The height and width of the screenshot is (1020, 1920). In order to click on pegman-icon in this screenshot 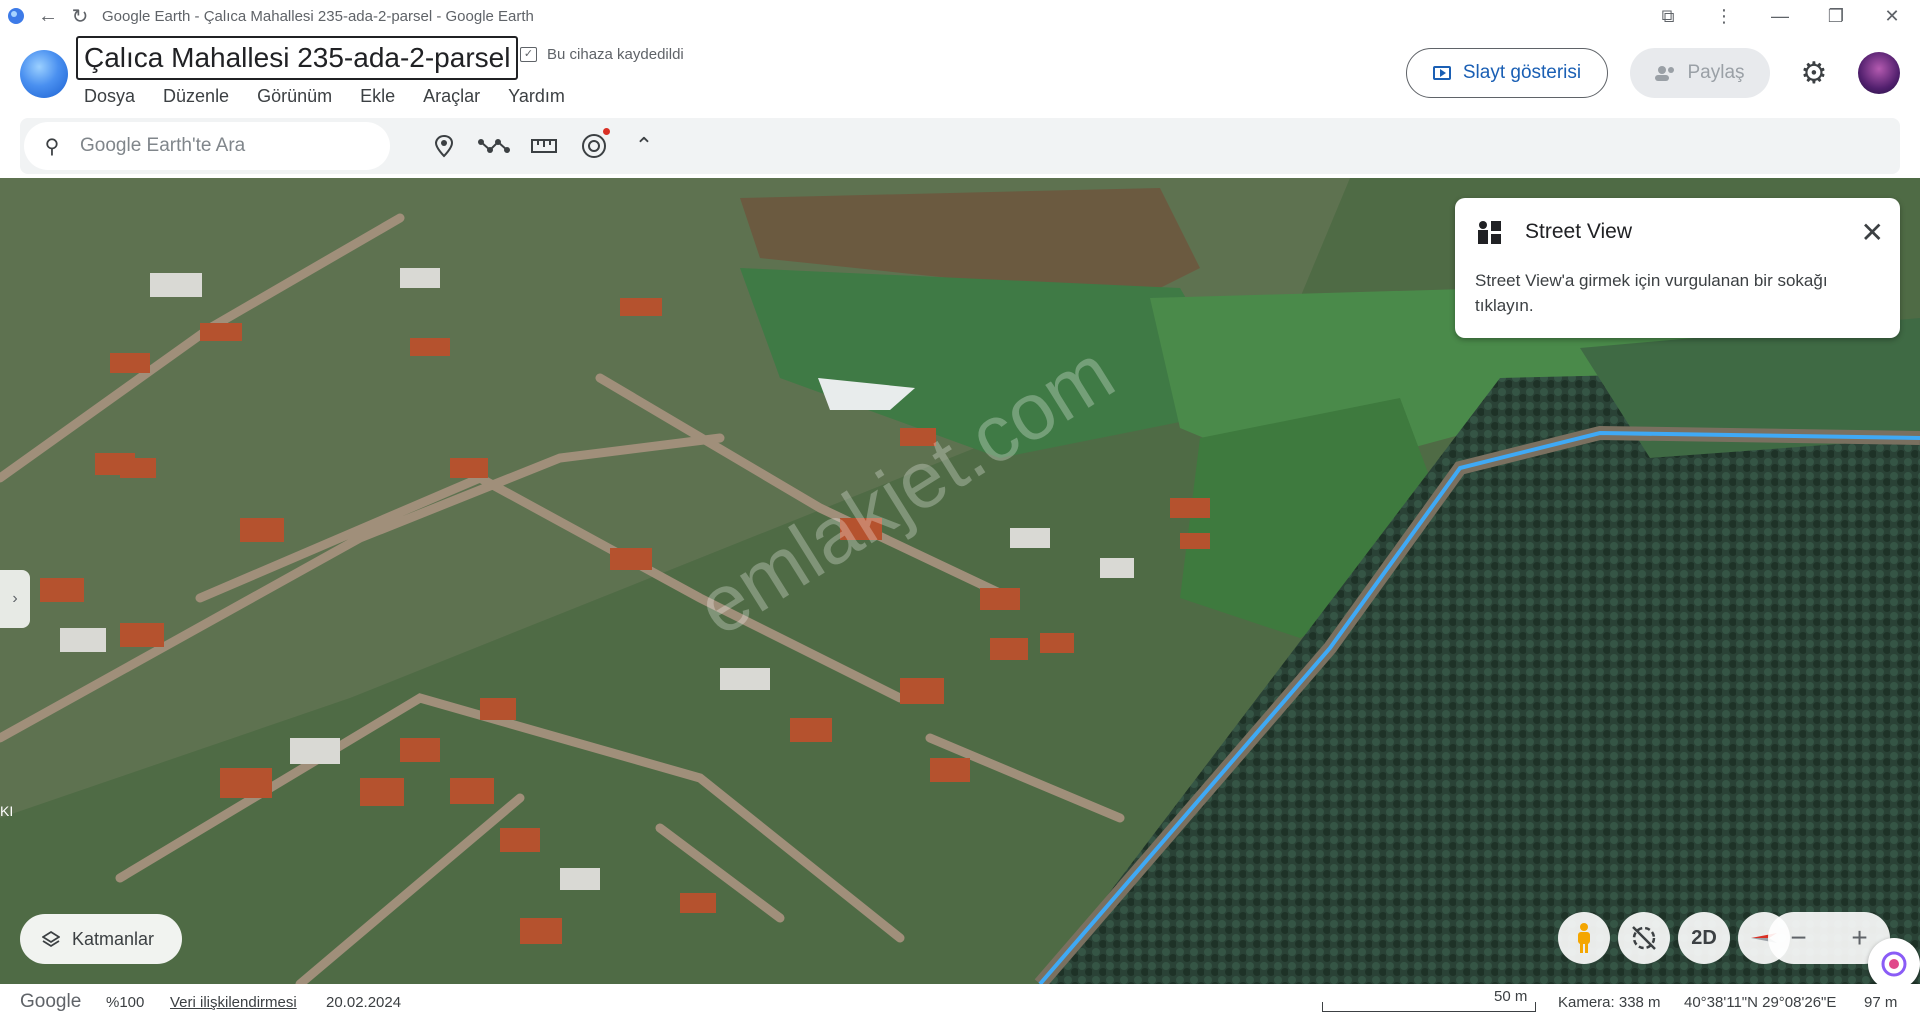, I will do `click(1584, 938)`.